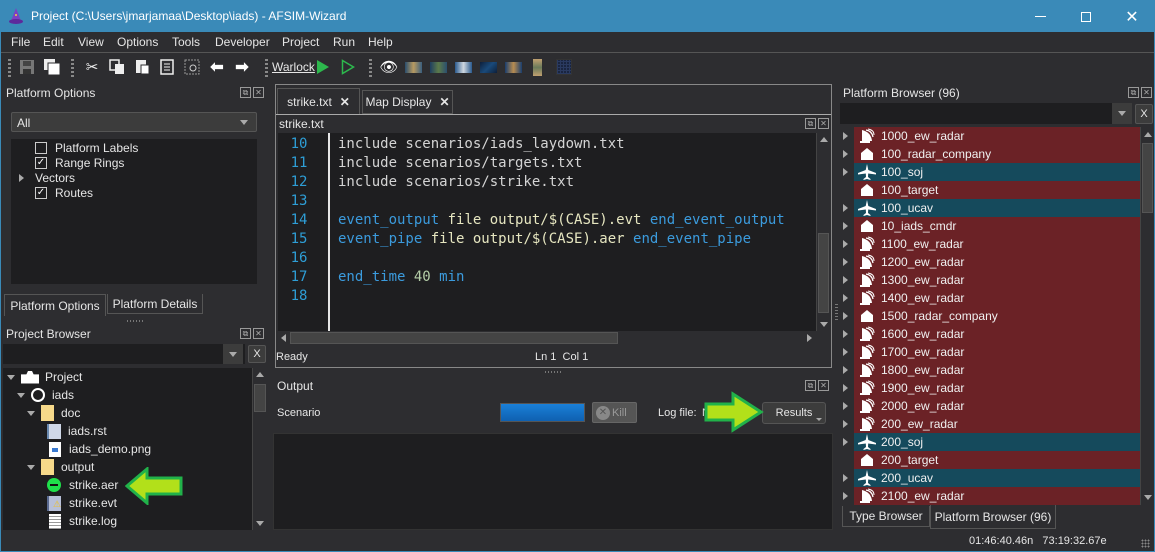  I want to click on tree-item-strike-evt: ⚠ strike.evt, so click(82, 503).